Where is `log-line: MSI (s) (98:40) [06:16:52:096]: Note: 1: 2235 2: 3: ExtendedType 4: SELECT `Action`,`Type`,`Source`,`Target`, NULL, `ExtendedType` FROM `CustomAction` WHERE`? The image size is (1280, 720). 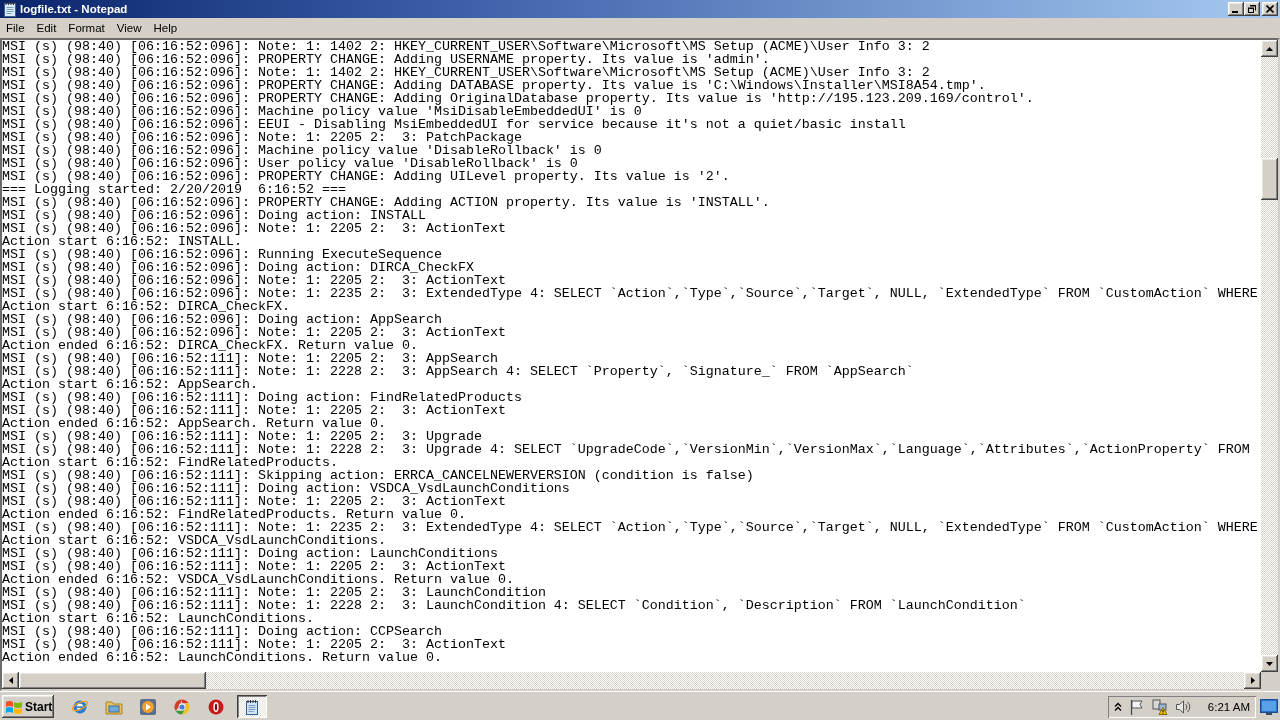 log-line: MSI (s) (98:40) [06:16:52:096]: Note: 1: 2235 2: 3: ExtendedType 4: SELECT `Action`,`Type`,`Source`,`Target`, NULL, `ExtendedType` FROM `CustomAction` WHERE is located at coordinates (630, 293).